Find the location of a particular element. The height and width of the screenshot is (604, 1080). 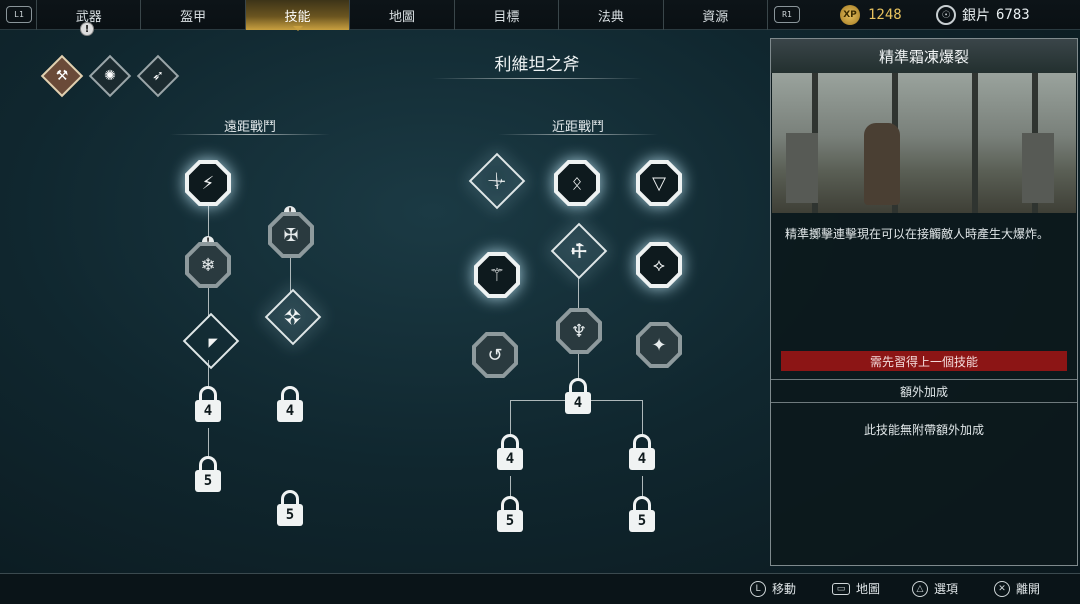

slash-skill-icon: ⚔ is located at coordinates (497, 181).